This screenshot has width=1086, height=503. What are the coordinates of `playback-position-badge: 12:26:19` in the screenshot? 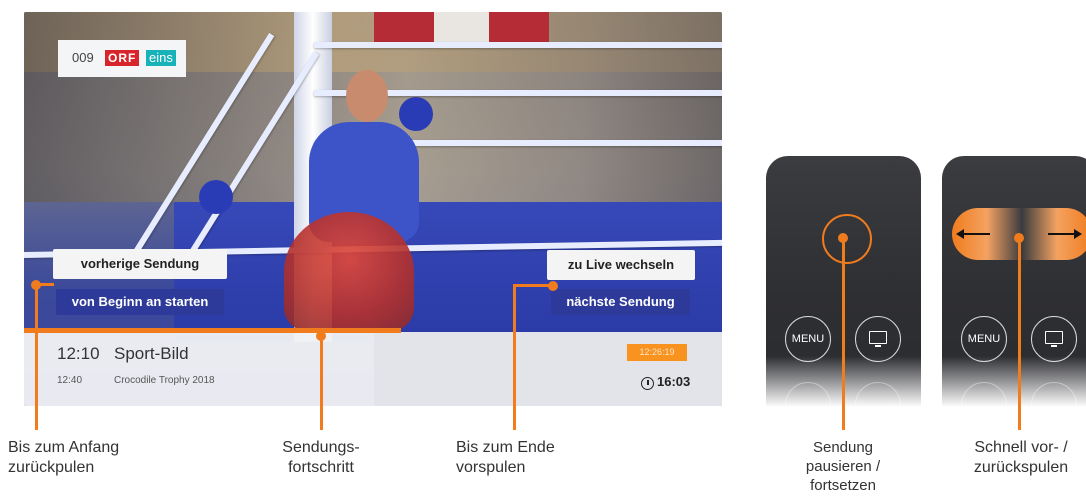 It's located at (657, 352).